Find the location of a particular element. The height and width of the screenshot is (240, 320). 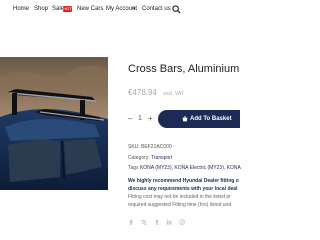

tumblr-icon is located at coordinates (157, 222).